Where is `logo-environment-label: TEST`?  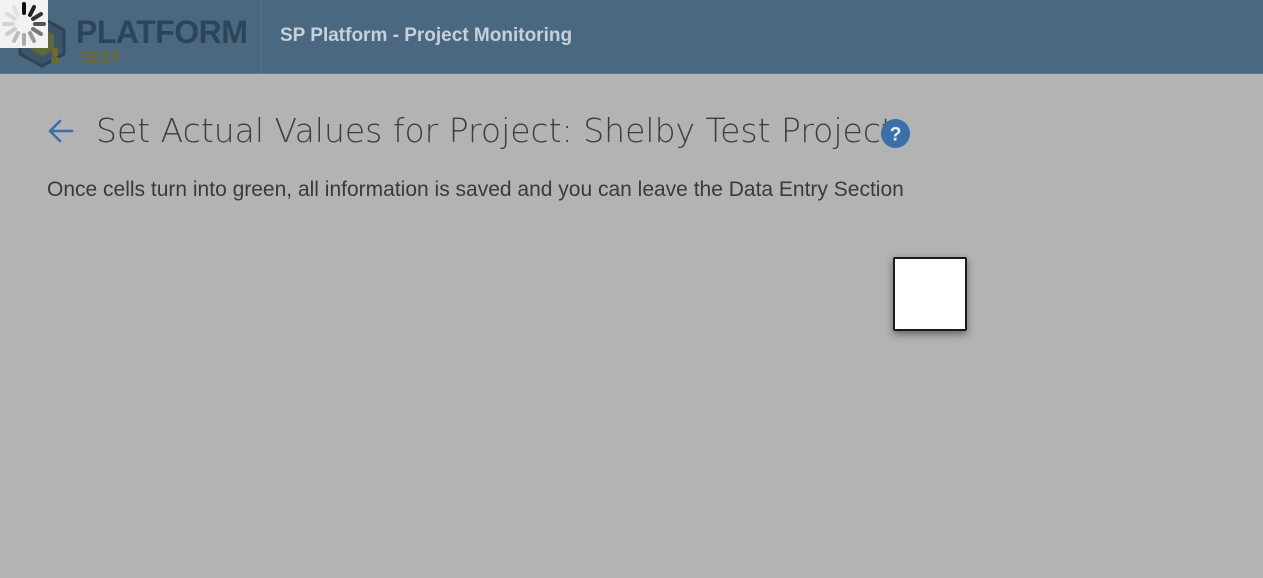 logo-environment-label: TEST is located at coordinates (99, 57).